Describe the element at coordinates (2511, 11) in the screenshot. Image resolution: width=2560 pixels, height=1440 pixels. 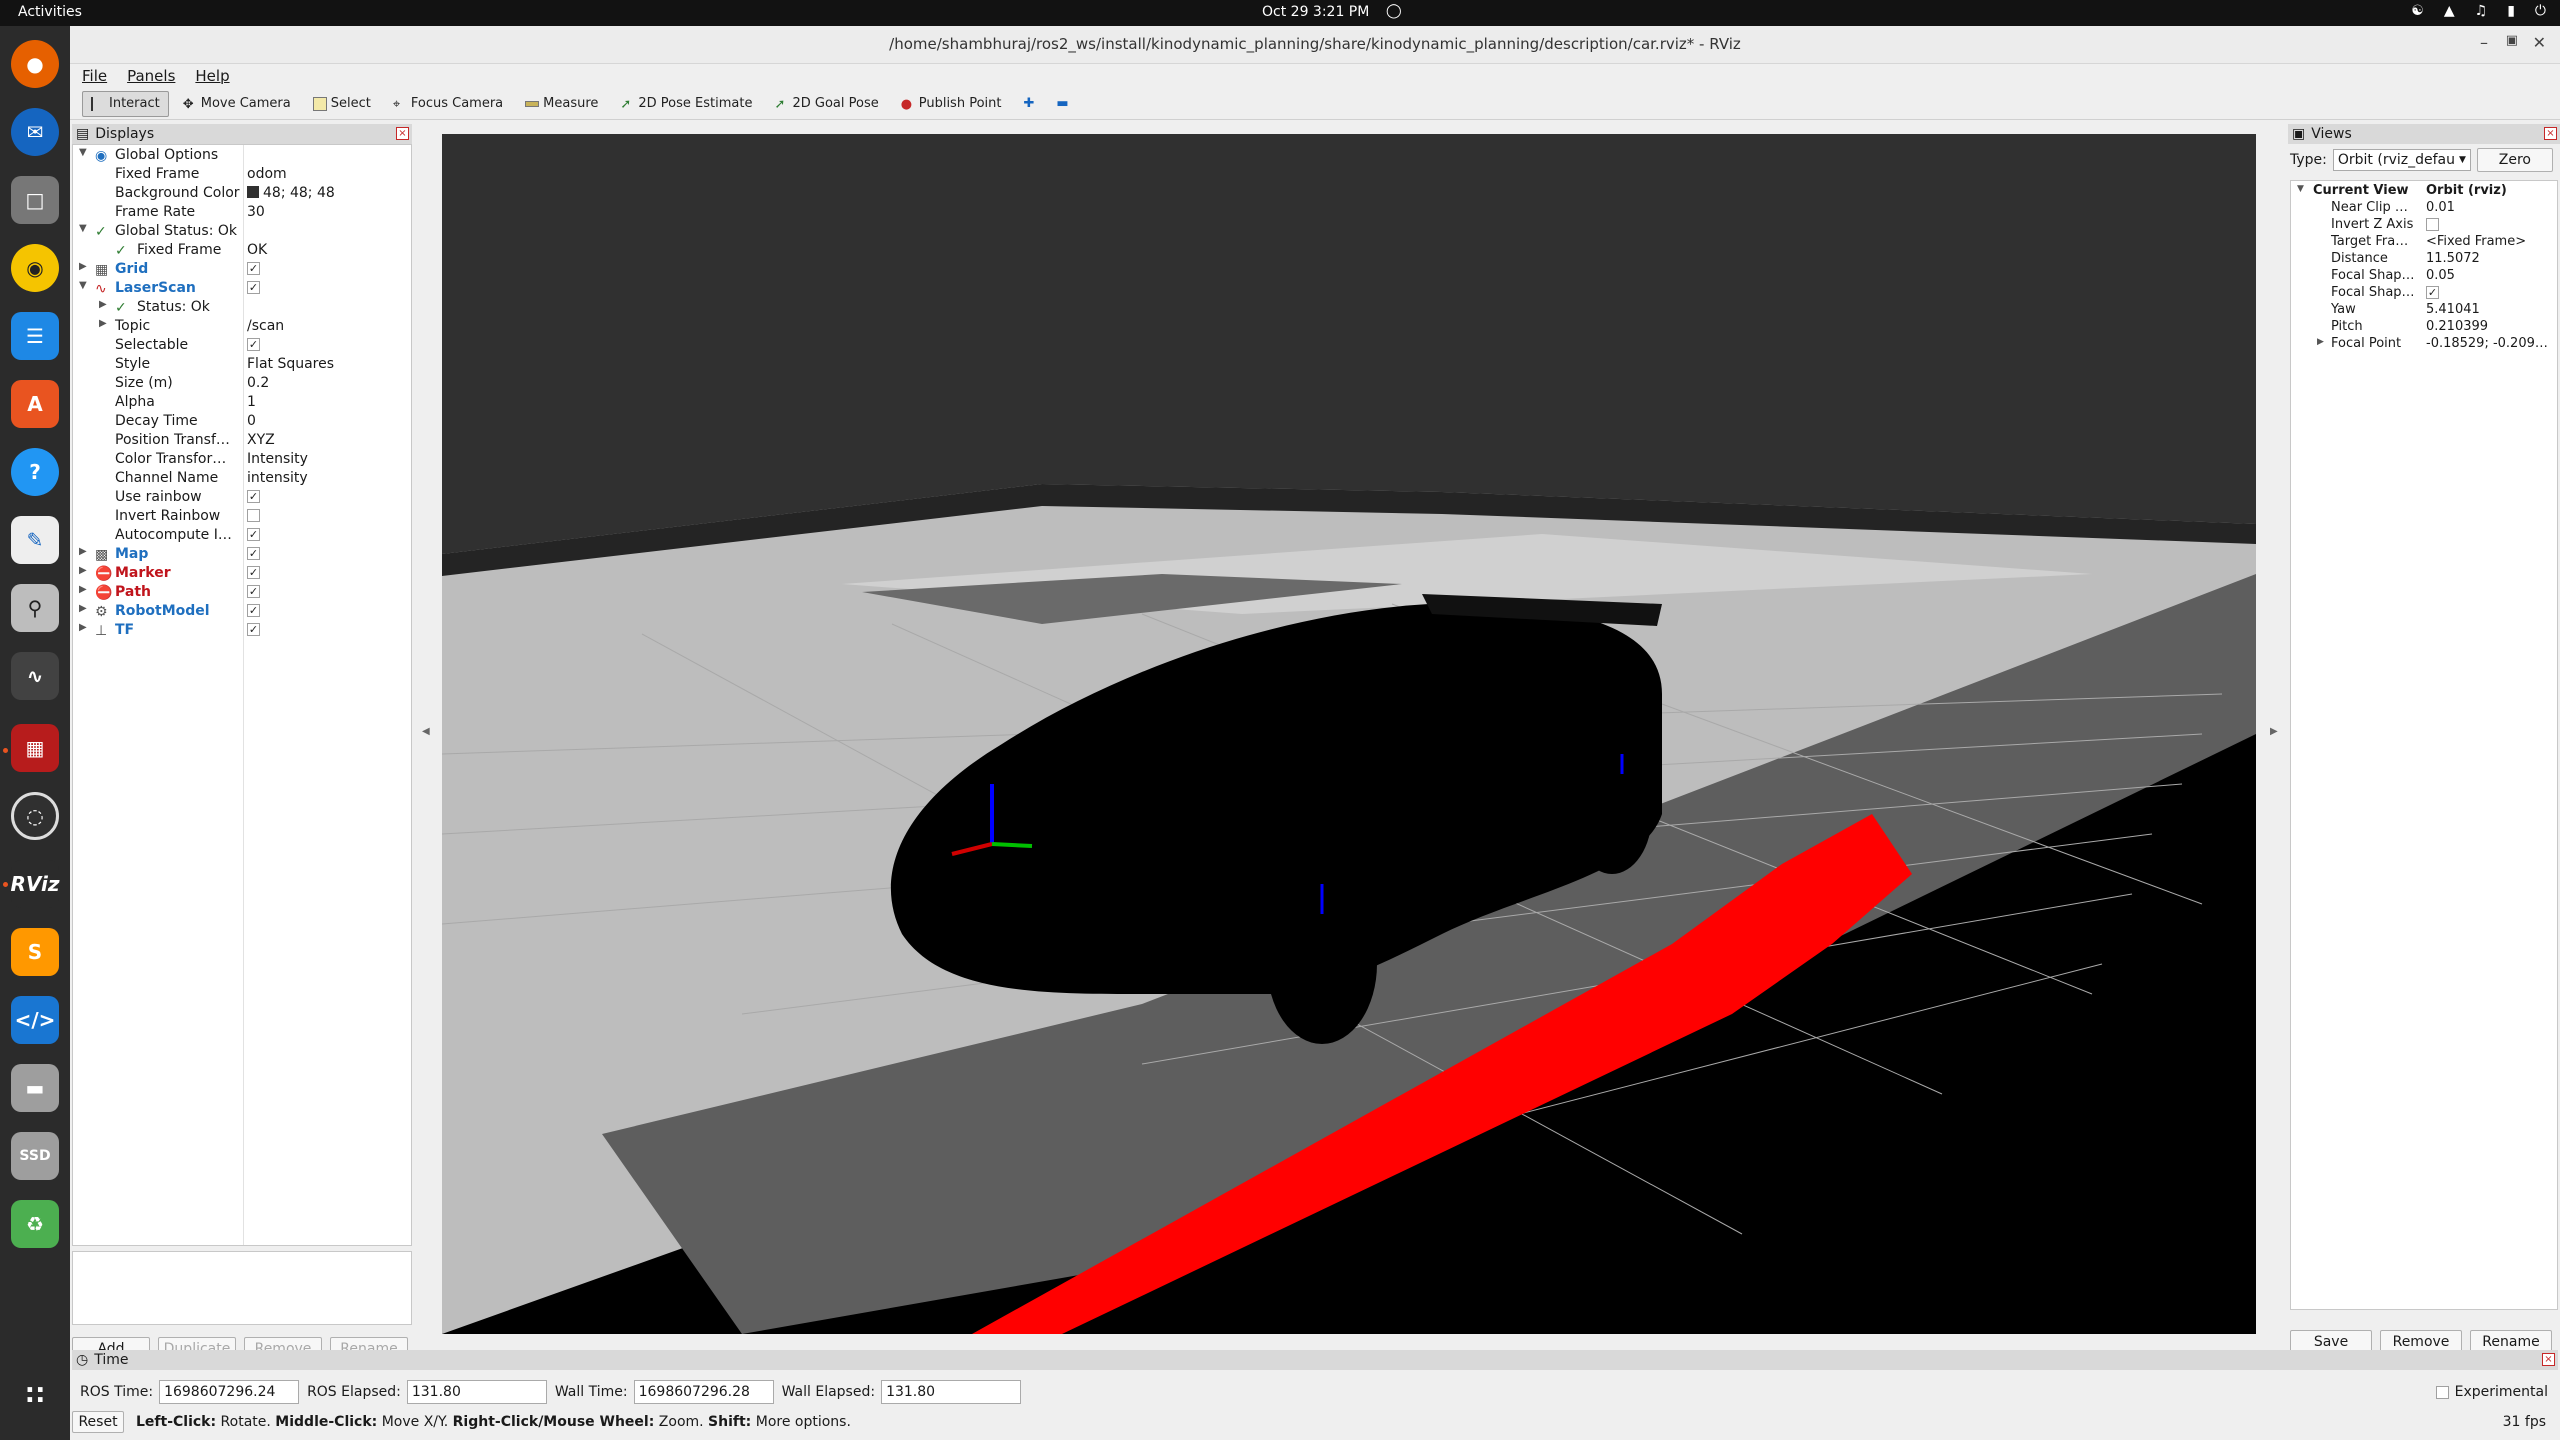
I see `battery-icon: ▮` at that location.